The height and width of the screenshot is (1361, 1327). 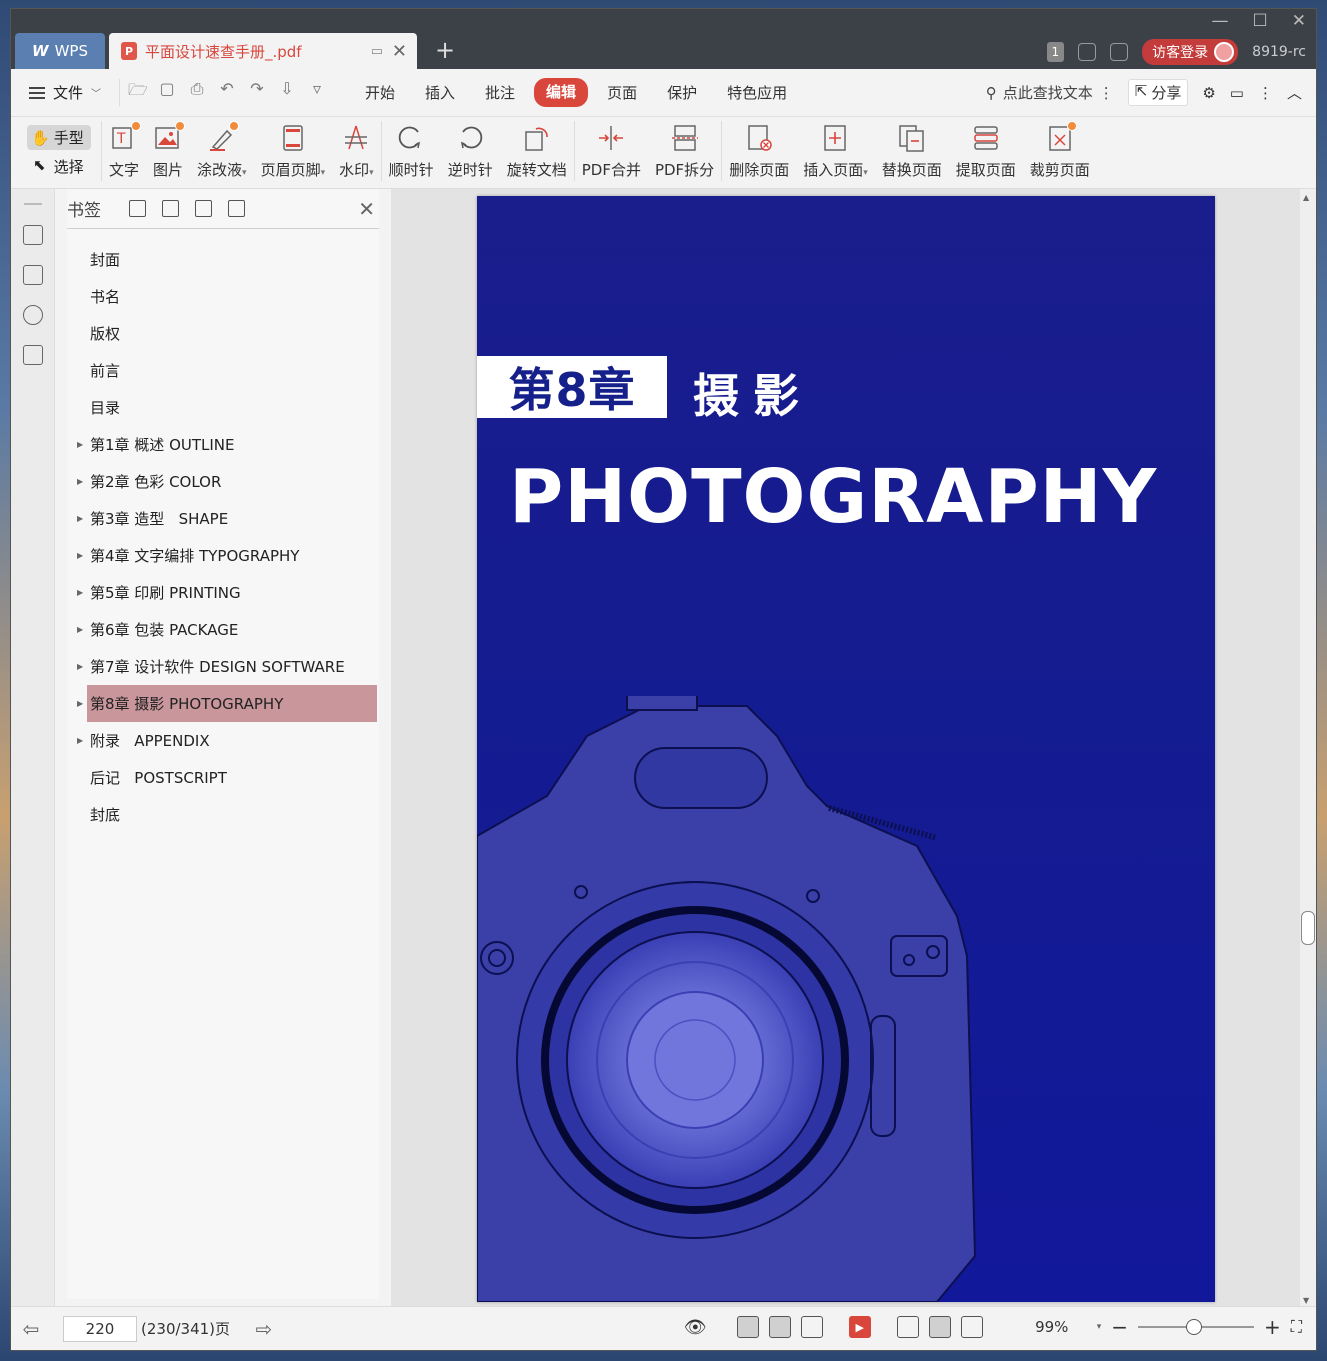 I want to click on next-page-icon: ⇨, so click(x=264, y=1329).